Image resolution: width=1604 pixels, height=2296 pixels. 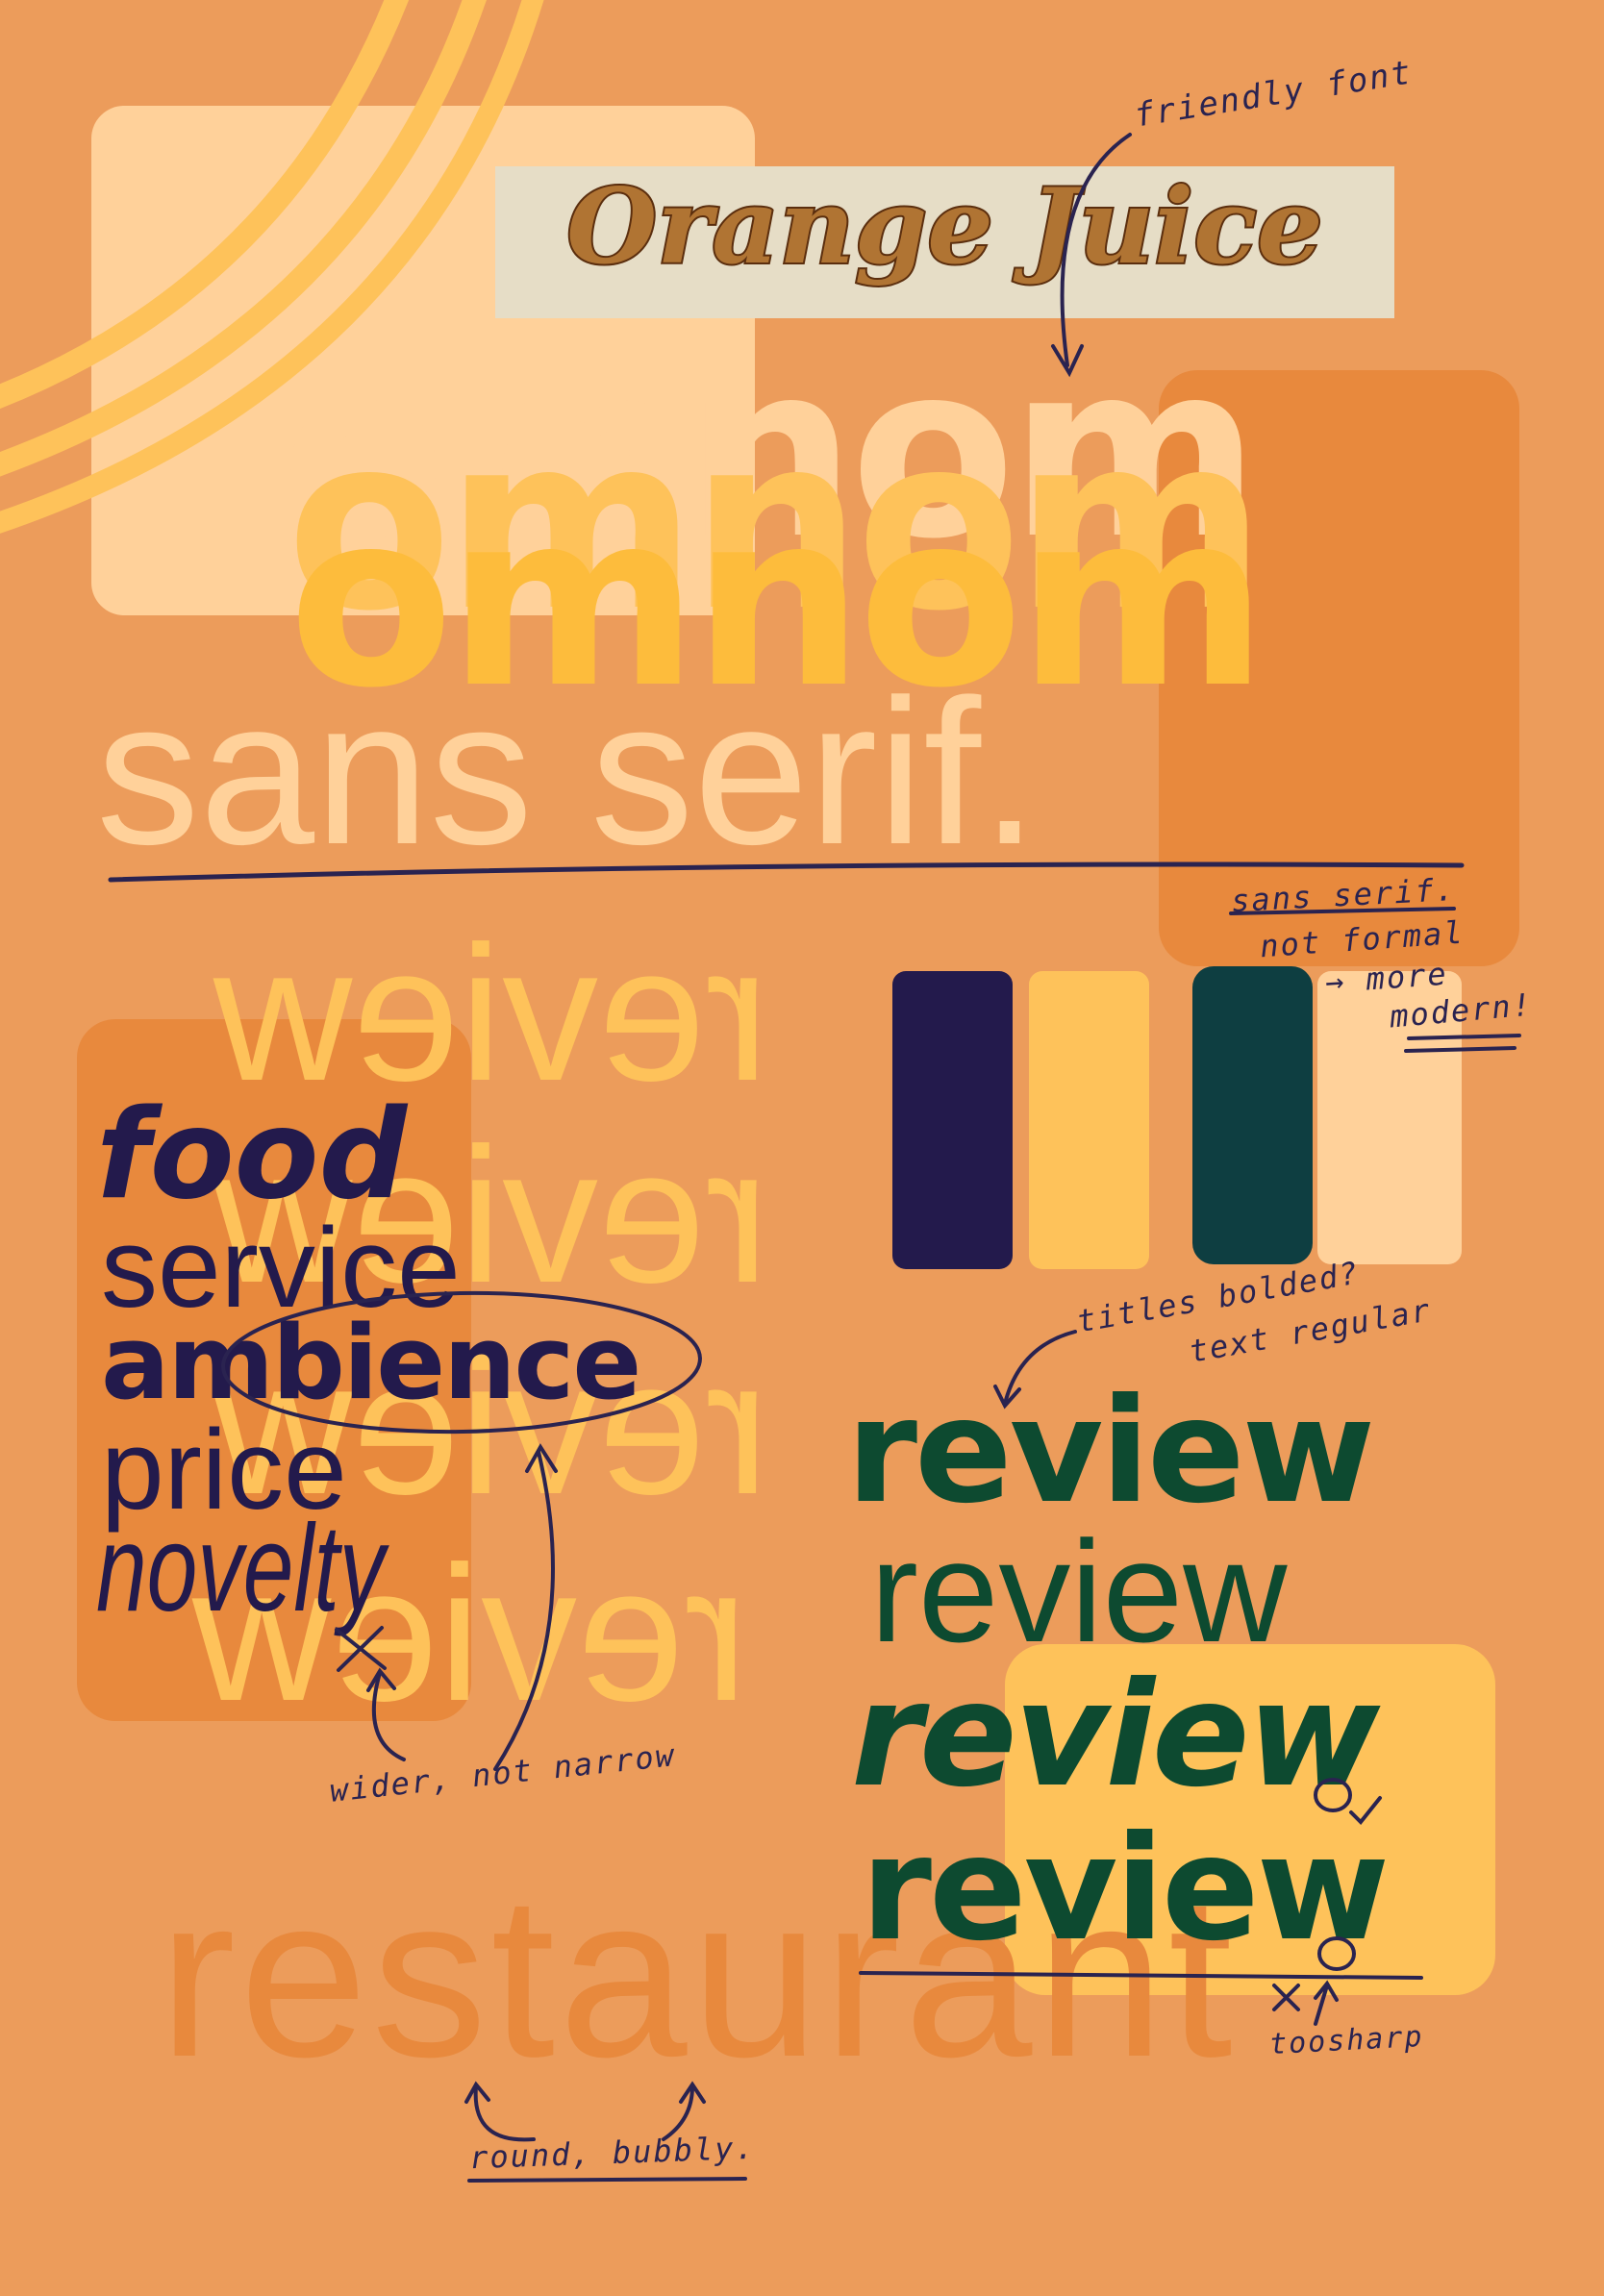 I want to click on ambience-circle, so click(x=461, y=1362).